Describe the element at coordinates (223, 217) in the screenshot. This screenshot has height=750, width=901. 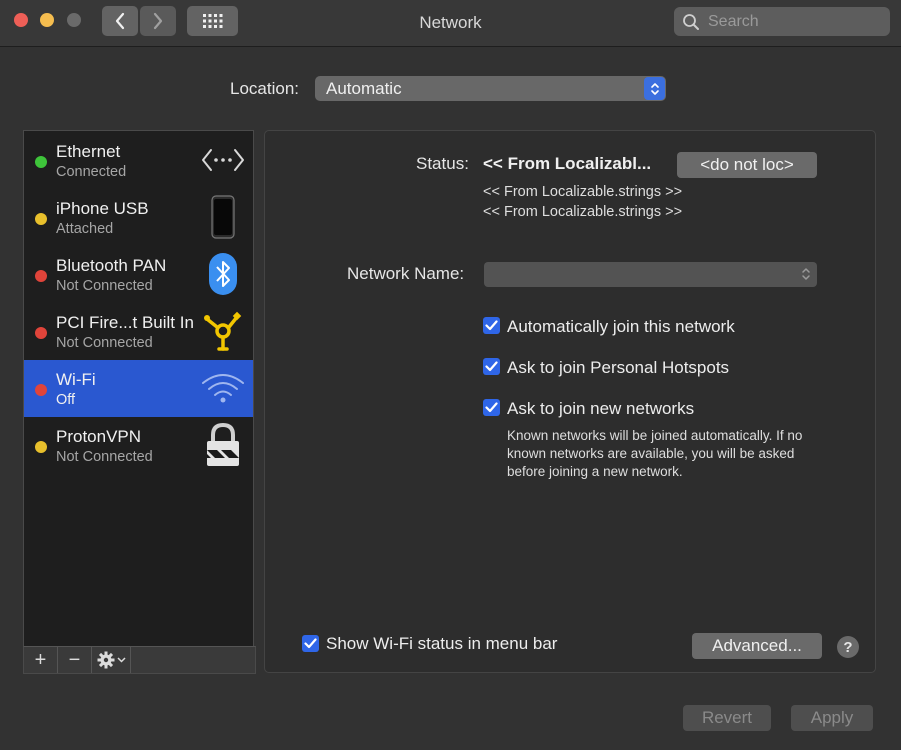
I see `iphone-icon` at that location.